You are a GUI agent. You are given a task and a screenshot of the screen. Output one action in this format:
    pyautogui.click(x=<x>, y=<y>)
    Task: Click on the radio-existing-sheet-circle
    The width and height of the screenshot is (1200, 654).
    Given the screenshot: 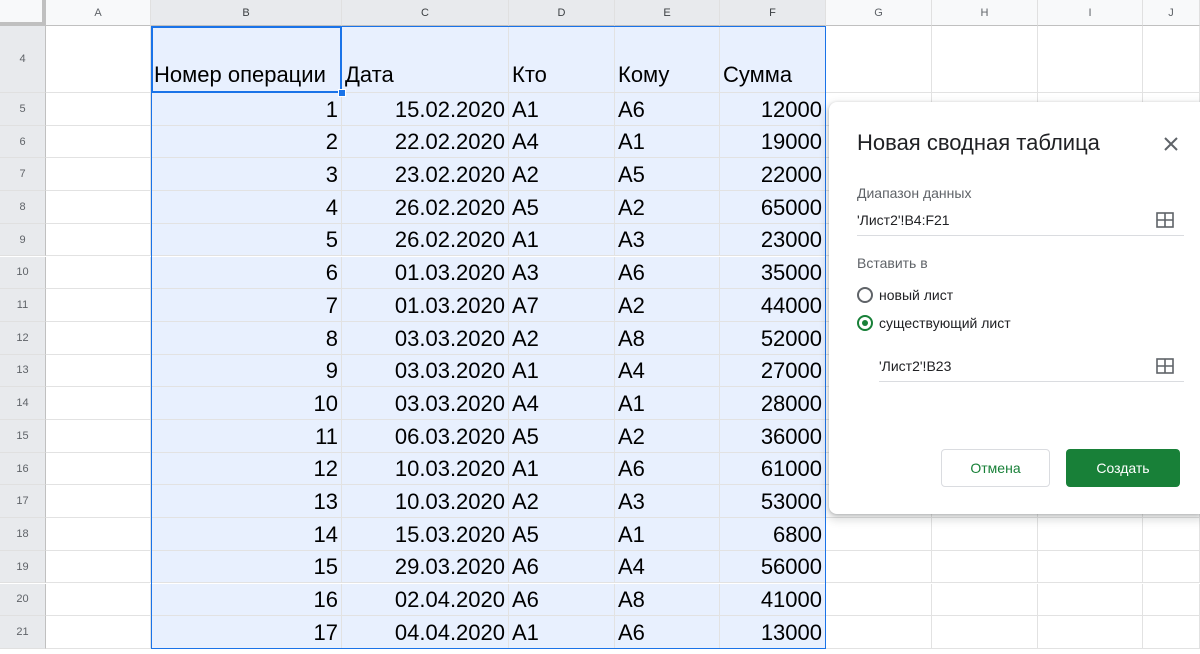 What is the action you would take?
    pyautogui.click(x=865, y=323)
    